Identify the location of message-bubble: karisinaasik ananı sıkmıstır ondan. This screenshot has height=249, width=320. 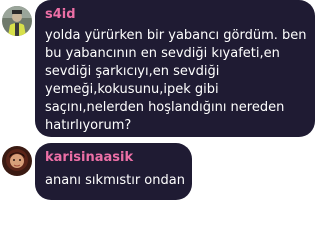
(113, 171).